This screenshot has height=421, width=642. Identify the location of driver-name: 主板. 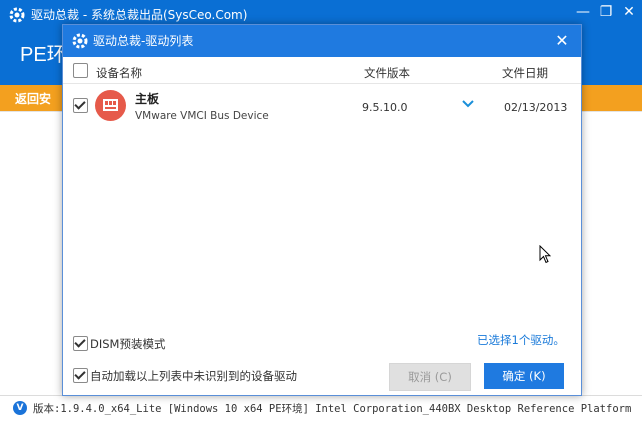
(147, 99).